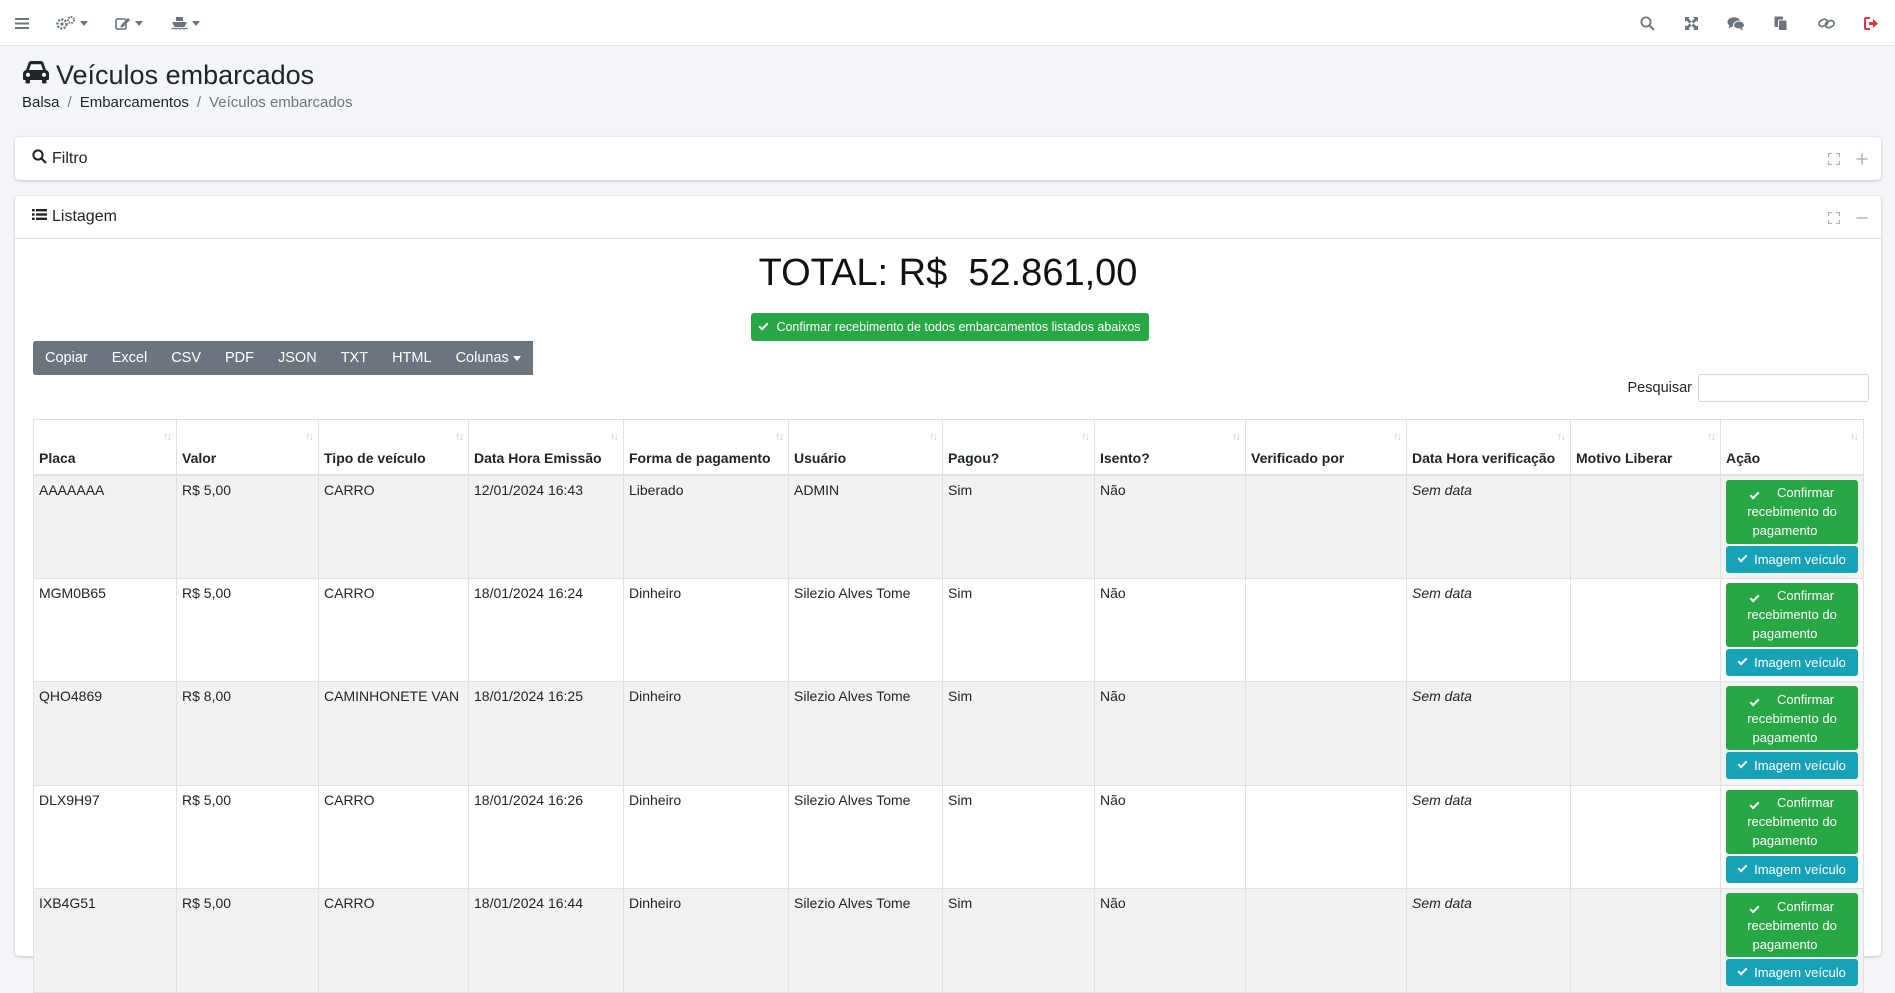 The width and height of the screenshot is (1895, 993). I want to click on column-header: Valor ↑↓, so click(247, 447).